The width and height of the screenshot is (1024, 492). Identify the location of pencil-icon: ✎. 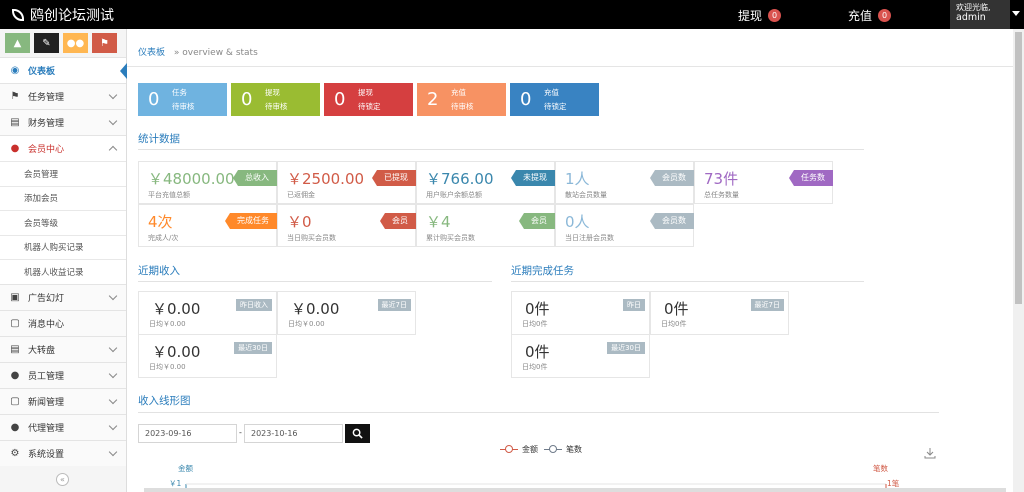
(46, 43).